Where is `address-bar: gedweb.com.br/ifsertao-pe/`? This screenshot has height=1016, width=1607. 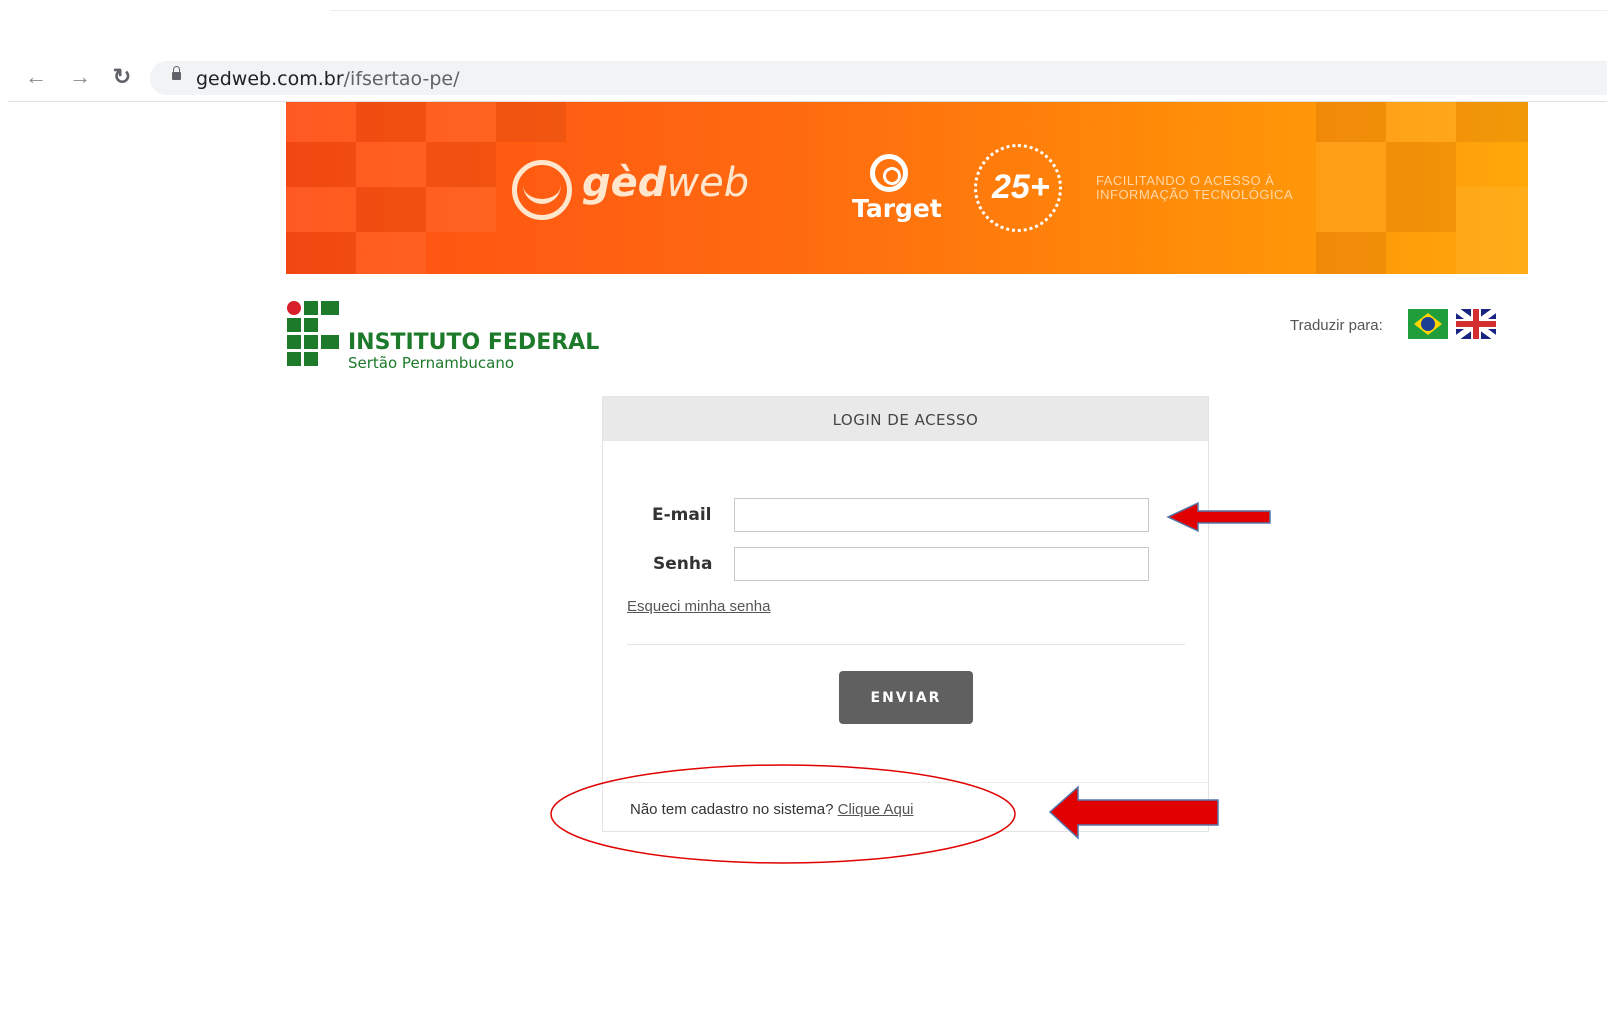 address-bar: gedweb.com.br/ifsertao-pe/ is located at coordinates (878, 78).